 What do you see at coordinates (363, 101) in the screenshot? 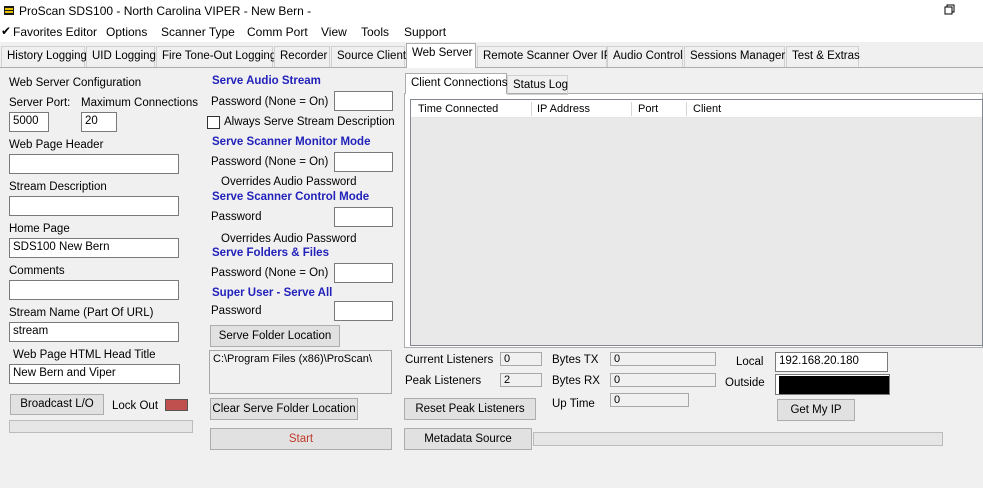
I see `audio-password-input` at bounding box center [363, 101].